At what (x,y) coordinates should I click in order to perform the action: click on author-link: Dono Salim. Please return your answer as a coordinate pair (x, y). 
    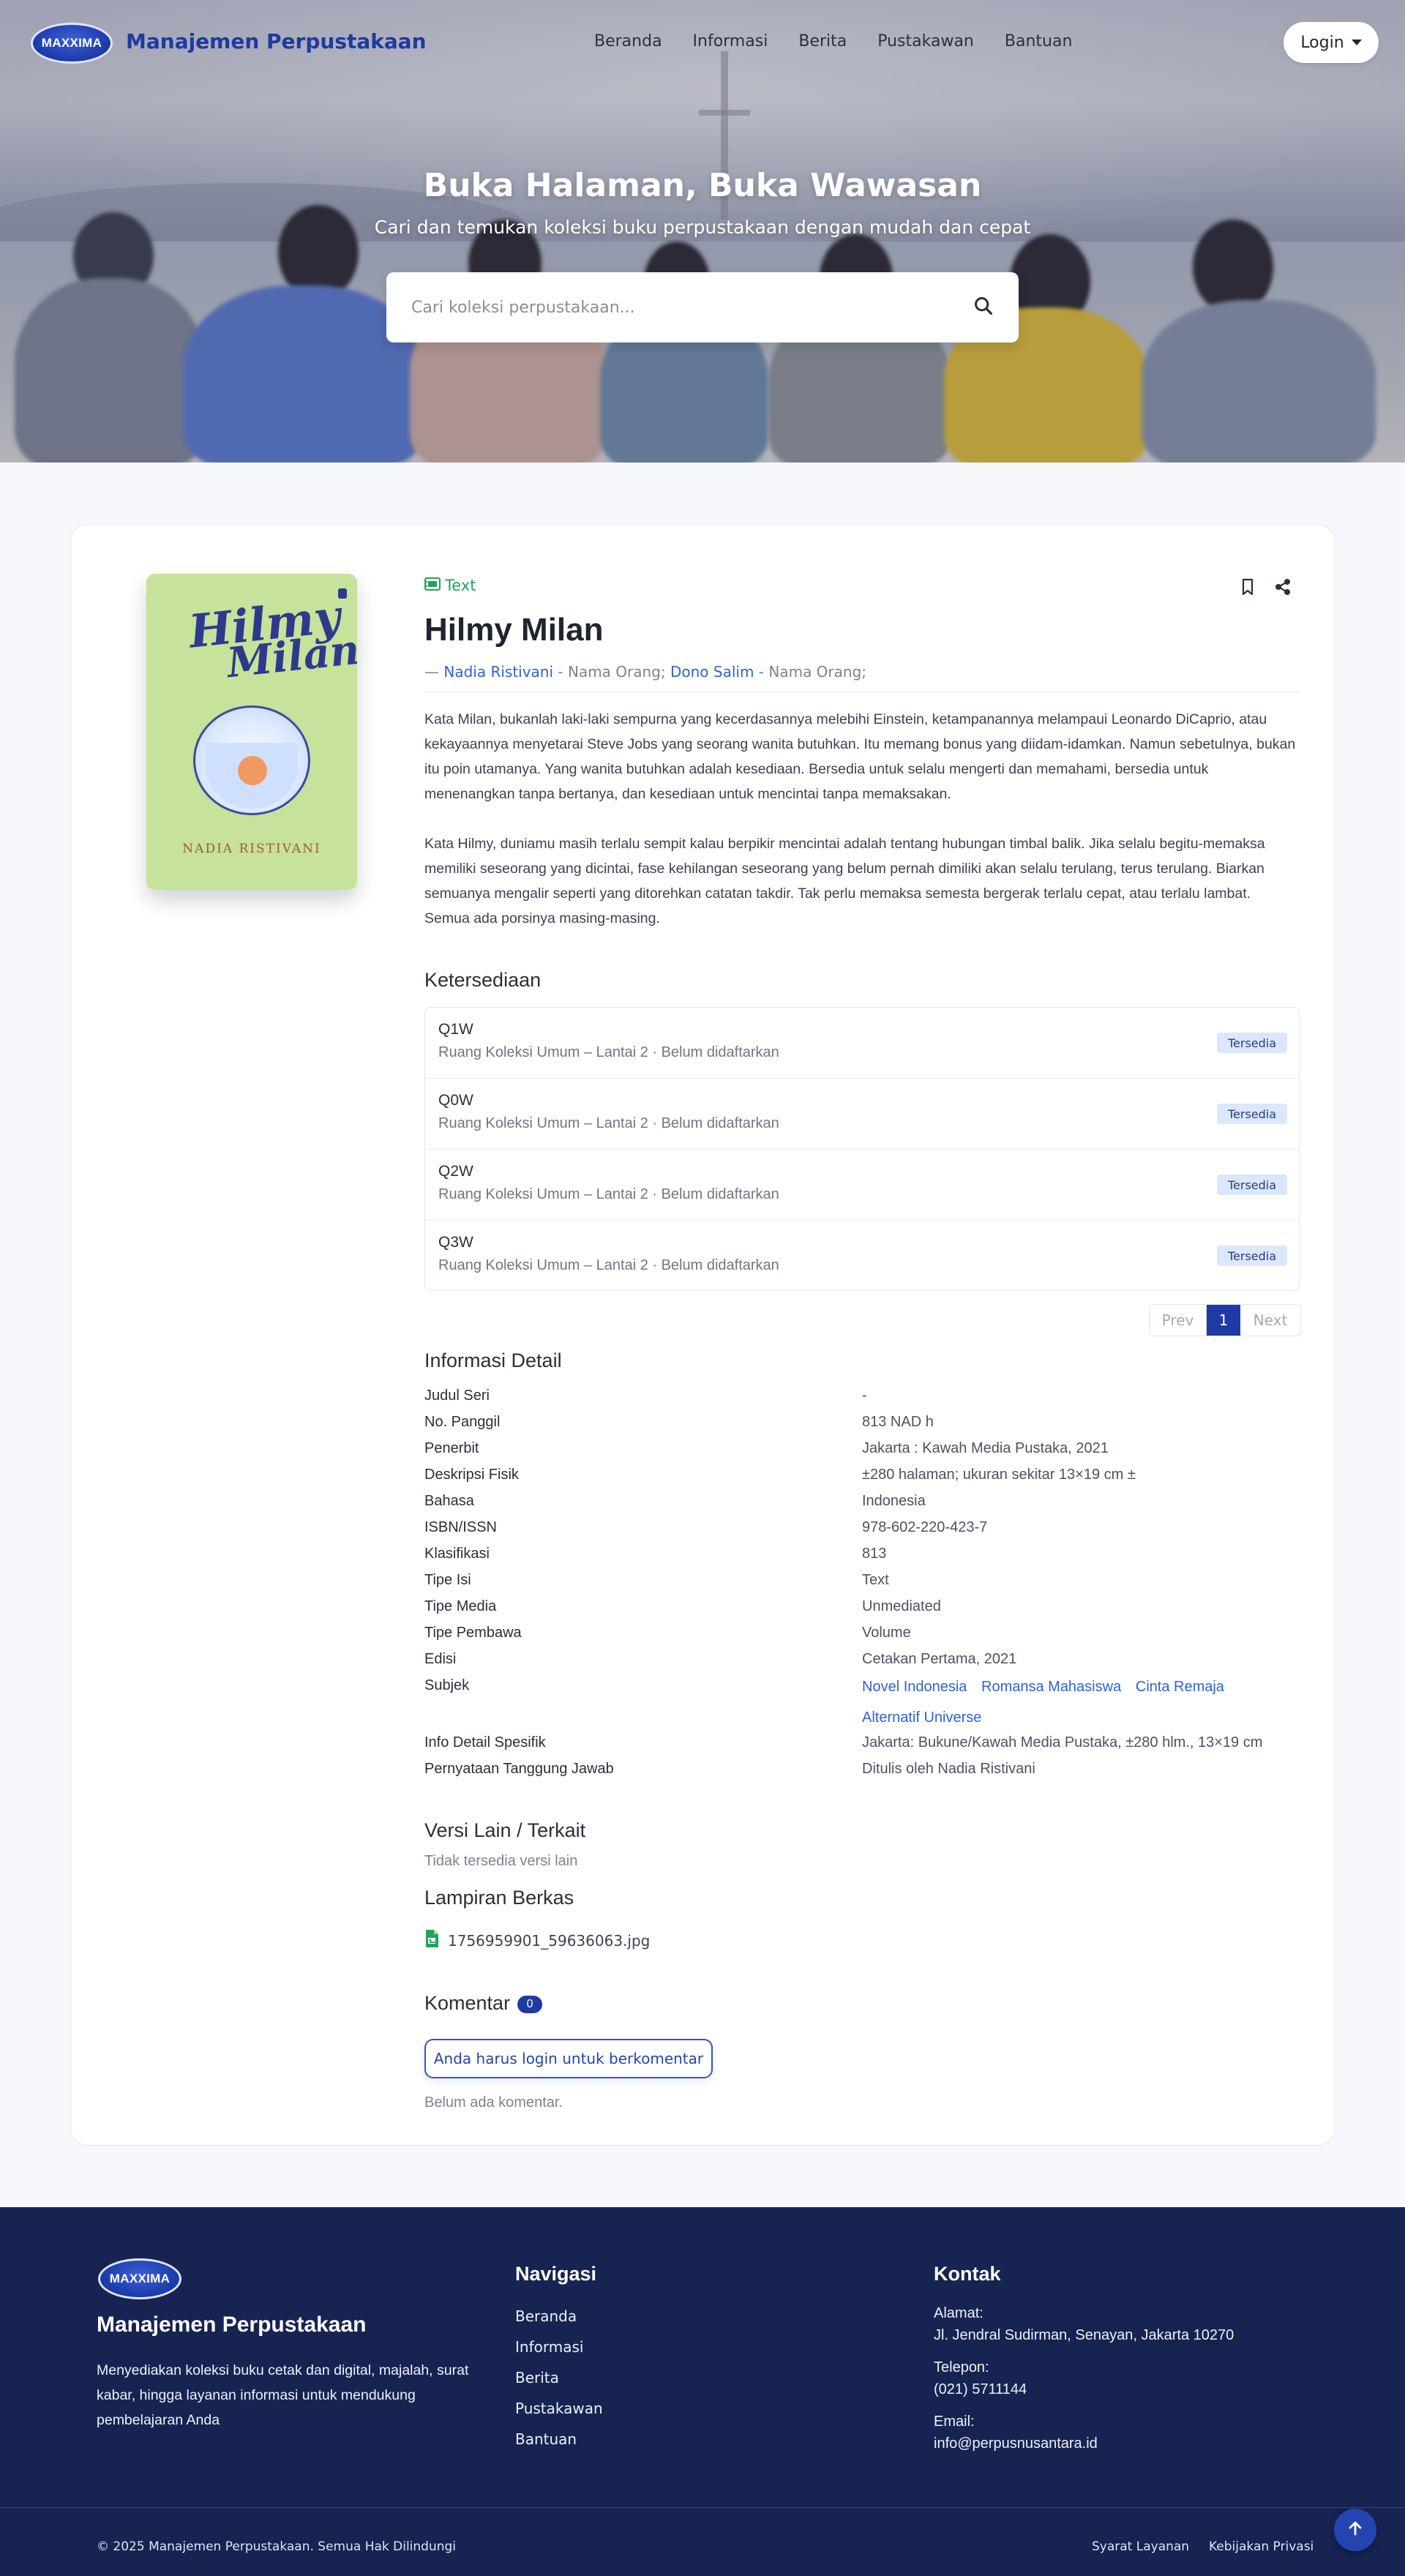
    Looking at the image, I should click on (712, 672).